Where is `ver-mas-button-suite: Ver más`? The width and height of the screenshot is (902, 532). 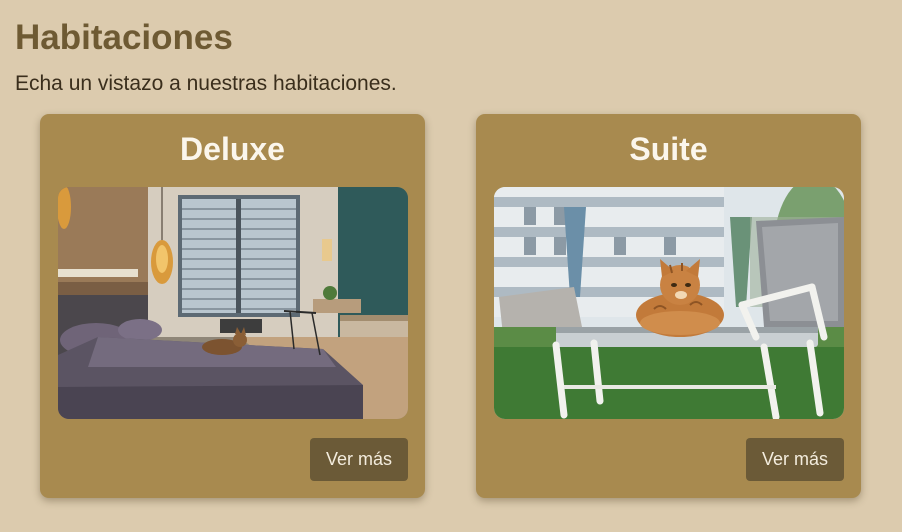 ver-mas-button-suite: Ver más is located at coordinates (795, 459).